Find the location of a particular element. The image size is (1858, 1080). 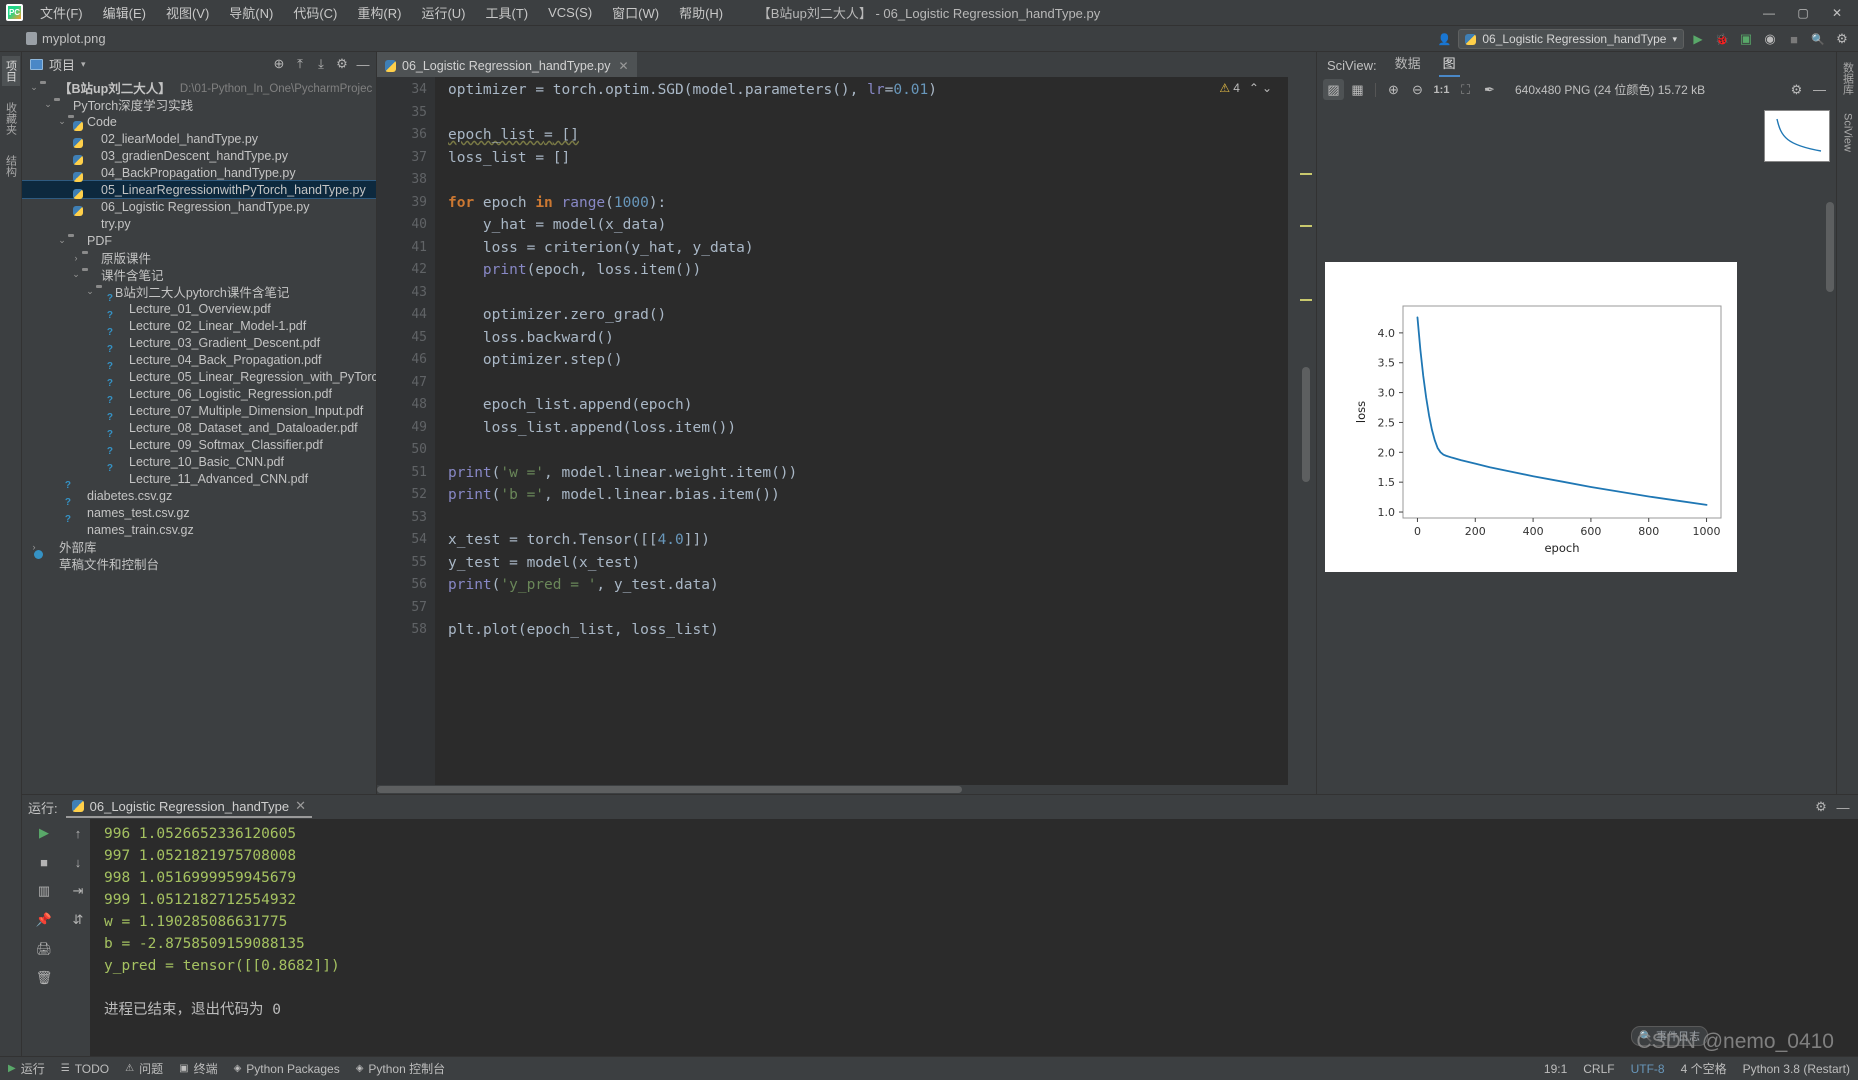

tree-row: Lecture_09_Softmax_Classifier.pdf is located at coordinates (199, 444).